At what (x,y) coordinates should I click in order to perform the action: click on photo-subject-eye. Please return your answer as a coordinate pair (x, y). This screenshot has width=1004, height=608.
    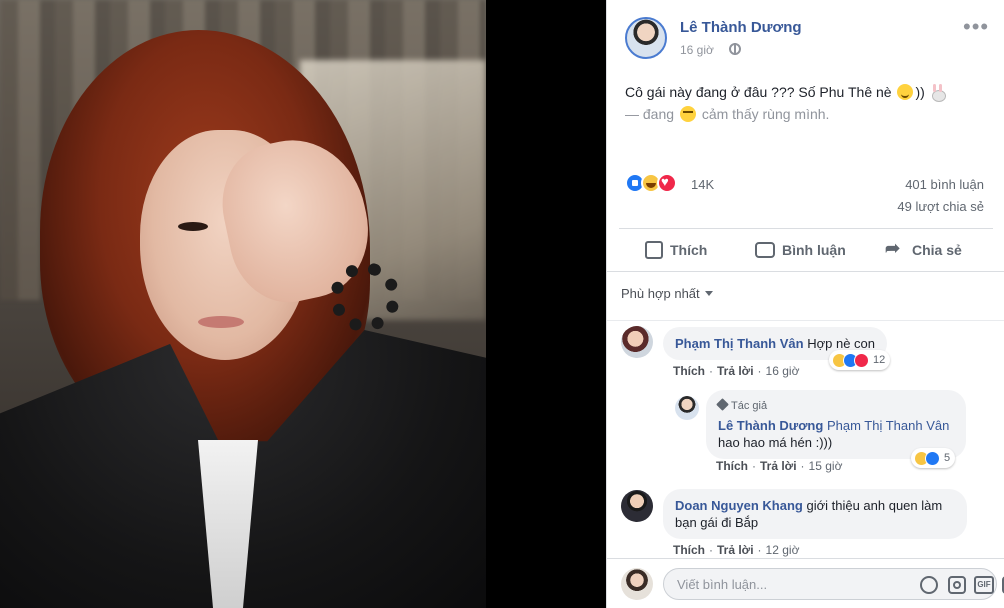
    Looking at the image, I should click on (193, 226).